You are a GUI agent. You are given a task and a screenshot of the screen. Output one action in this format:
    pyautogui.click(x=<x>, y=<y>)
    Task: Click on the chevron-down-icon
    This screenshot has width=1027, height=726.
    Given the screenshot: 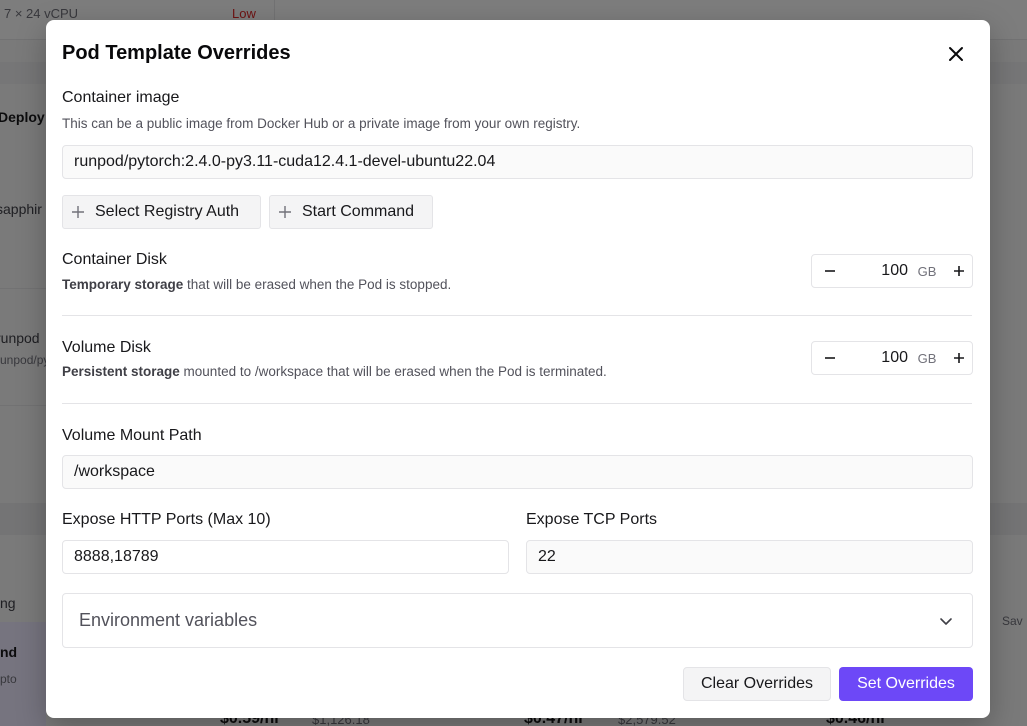 What is the action you would take?
    pyautogui.click(x=946, y=621)
    